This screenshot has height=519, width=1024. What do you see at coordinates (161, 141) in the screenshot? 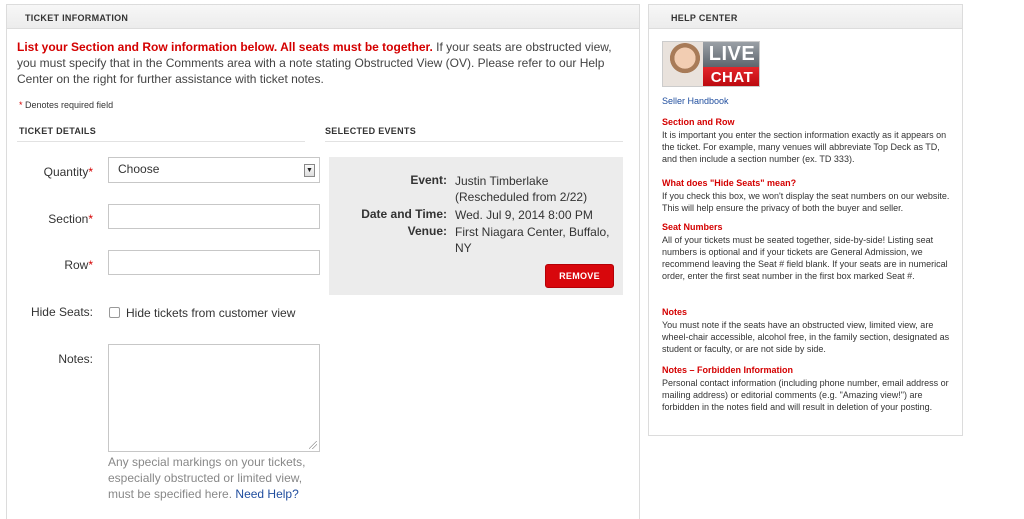
I see `ticket-details-divider` at bounding box center [161, 141].